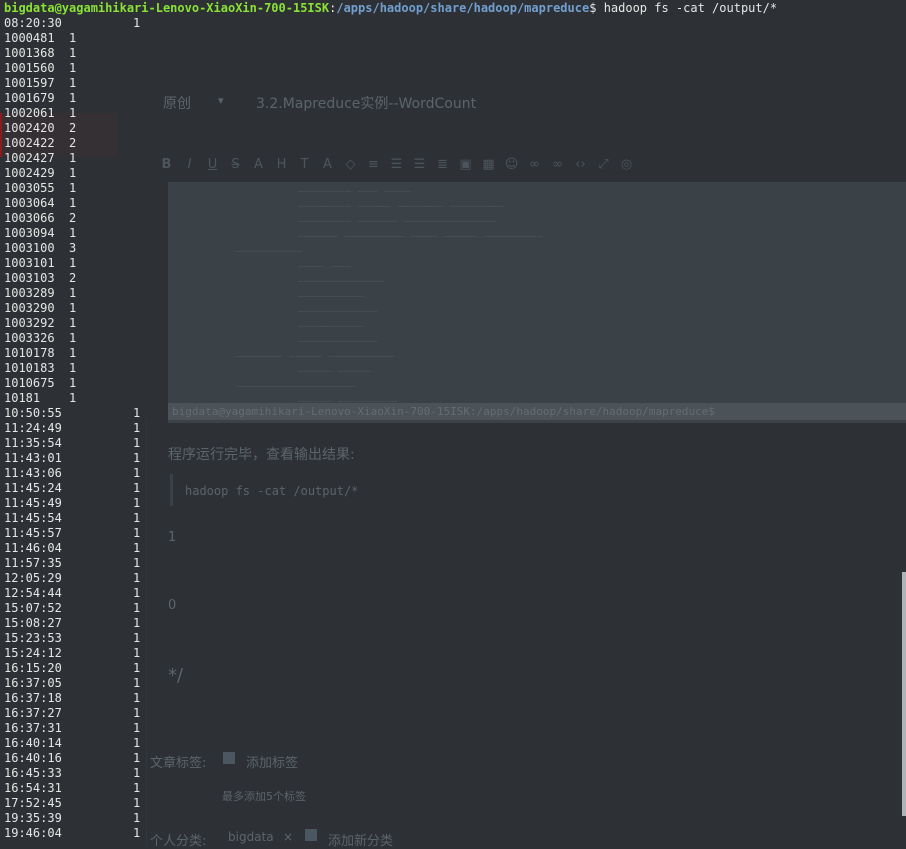 The image size is (906, 849). What do you see at coordinates (29, 353) in the screenshot?
I see `output-key: 1010178` at bounding box center [29, 353].